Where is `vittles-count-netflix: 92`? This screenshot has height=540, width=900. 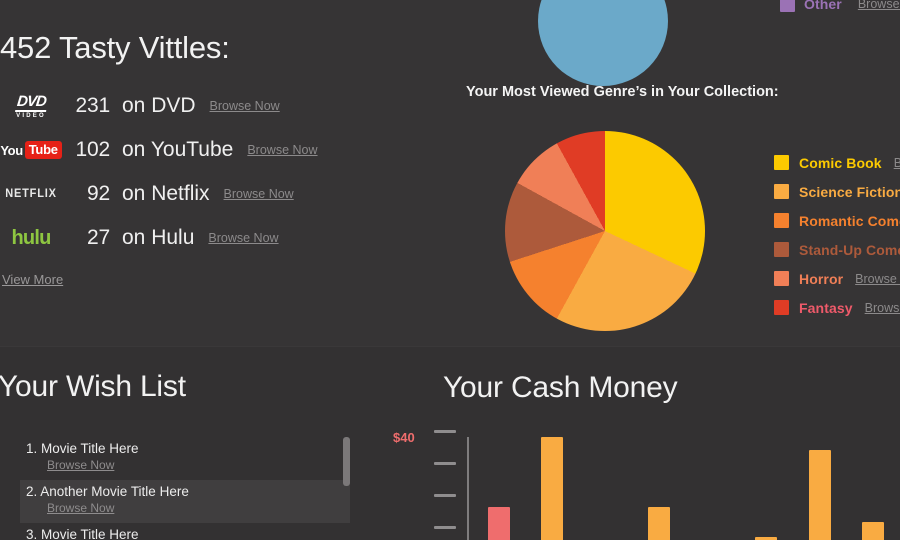 vittles-count-netflix: 92 is located at coordinates (98, 193).